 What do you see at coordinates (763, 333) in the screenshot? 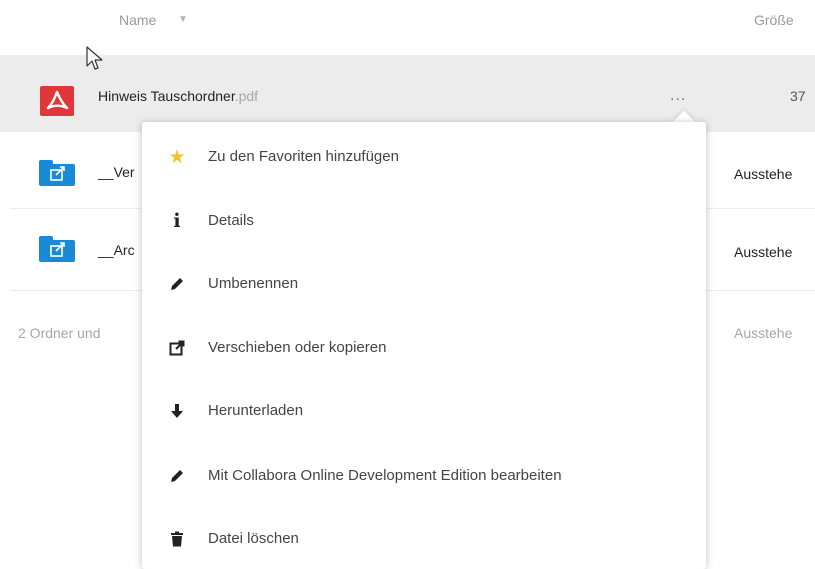
I see `summary-status: Ausstehe` at bounding box center [763, 333].